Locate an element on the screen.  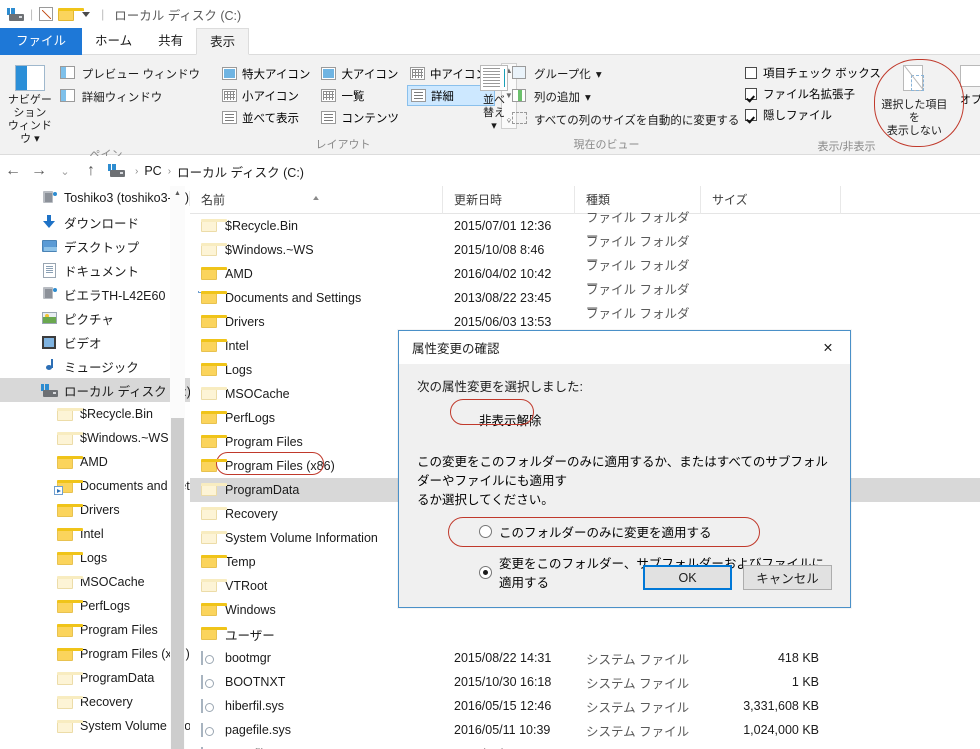
tree-item: ピクチャ is located at coordinates (95, 318).